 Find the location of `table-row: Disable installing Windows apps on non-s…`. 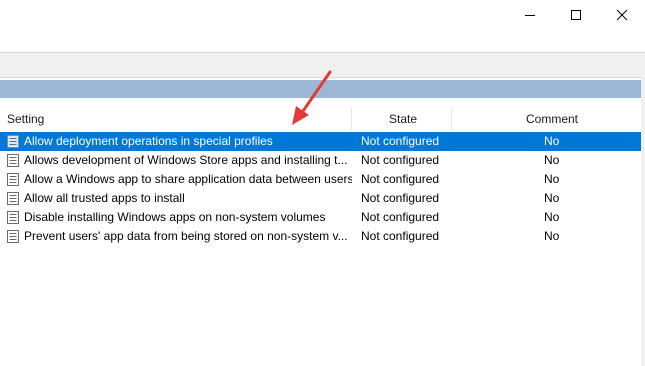

table-row: Disable installing Windows apps on non-s… is located at coordinates (322, 217).